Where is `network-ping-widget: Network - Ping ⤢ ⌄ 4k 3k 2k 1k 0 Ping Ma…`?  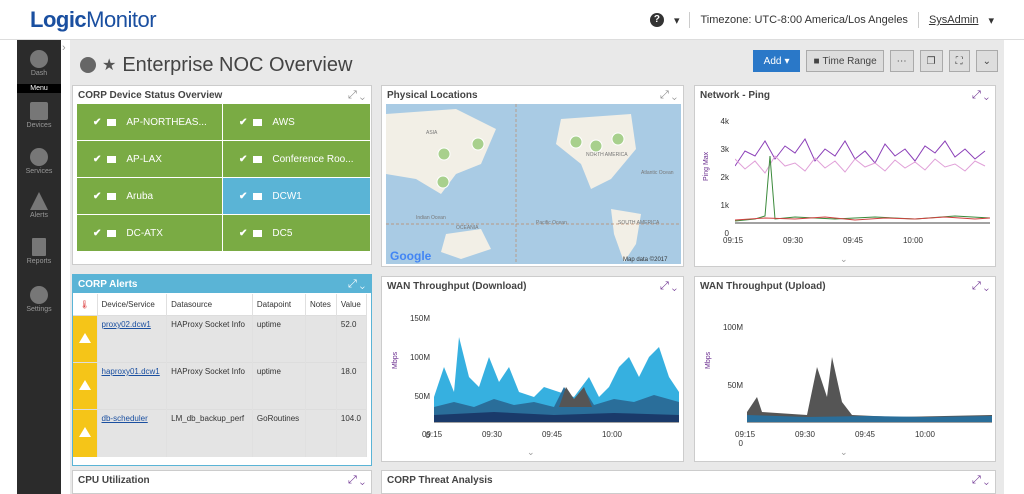 network-ping-widget: Network - Ping ⤢ ⌄ 4k 3k 2k 1k 0 Ping Ma… is located at coordinates (845, 176).